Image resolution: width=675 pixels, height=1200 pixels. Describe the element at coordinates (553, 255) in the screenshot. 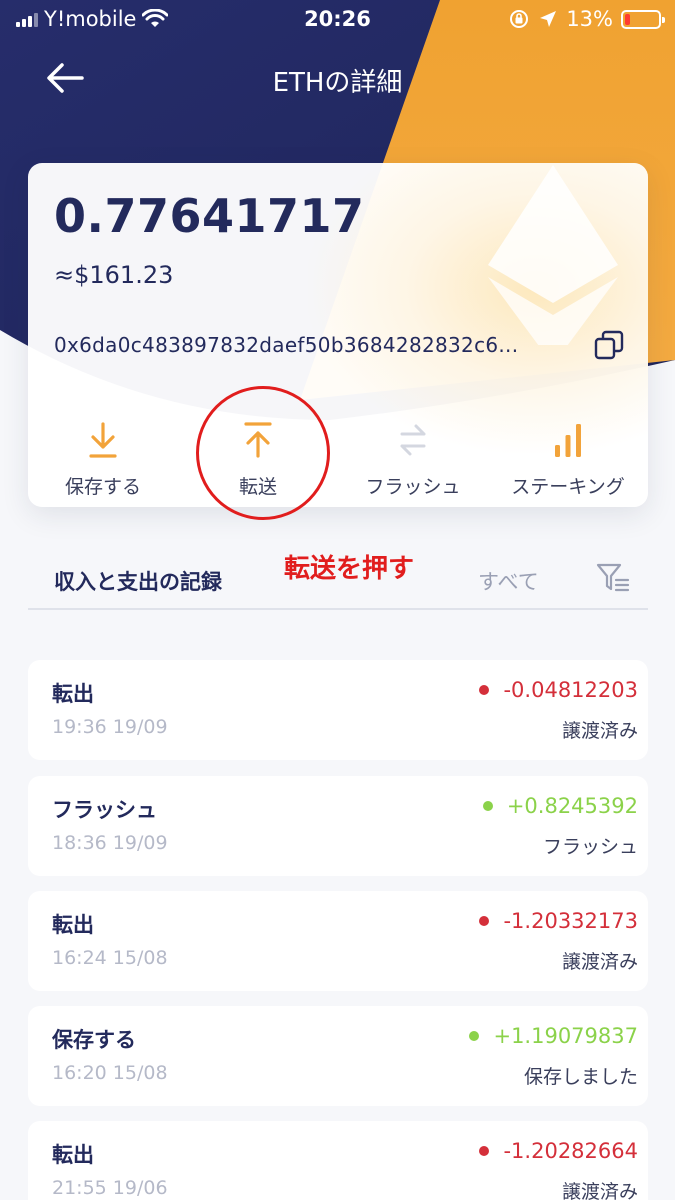

I see `ethereum-logo-icon` at that location.